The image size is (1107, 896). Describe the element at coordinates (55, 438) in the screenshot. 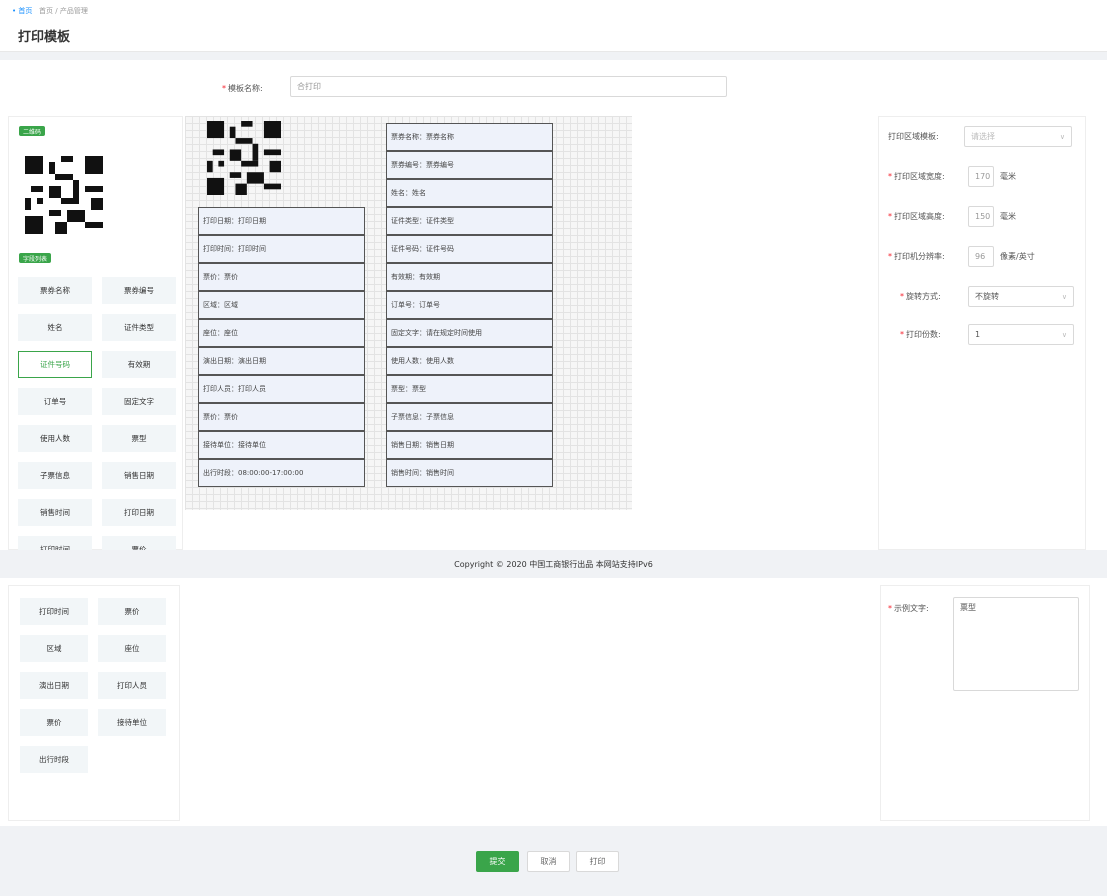

I see `field-item: 使用人数` at that location.